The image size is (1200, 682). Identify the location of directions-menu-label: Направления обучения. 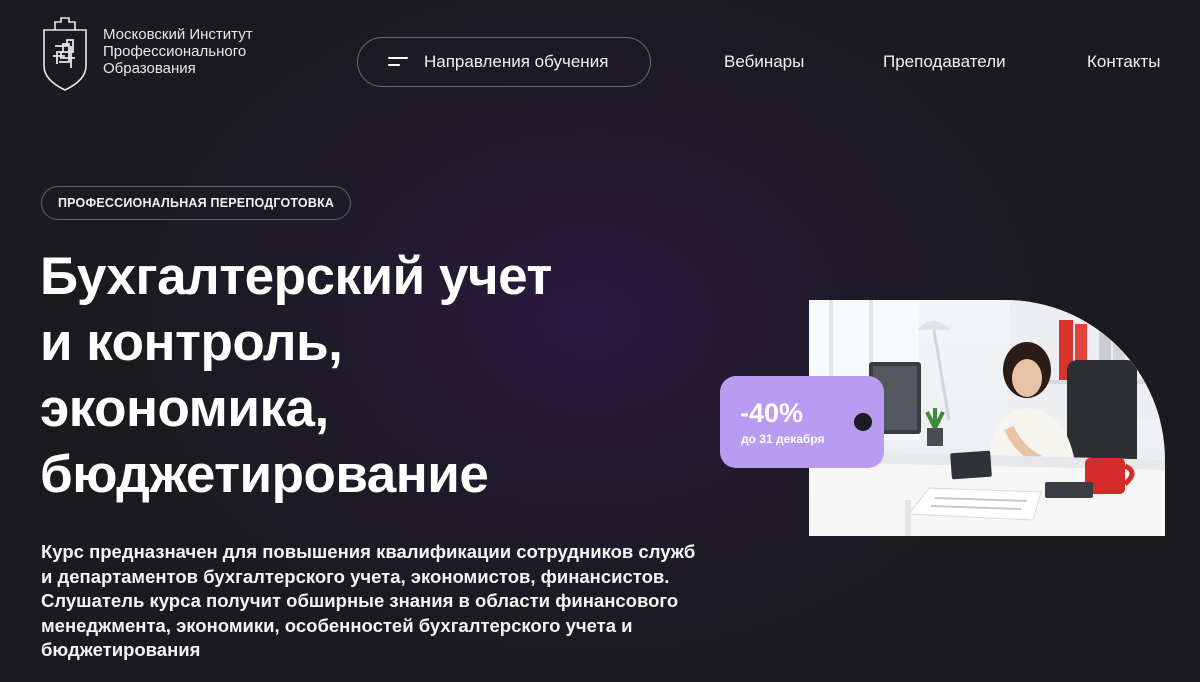
(516, 61).